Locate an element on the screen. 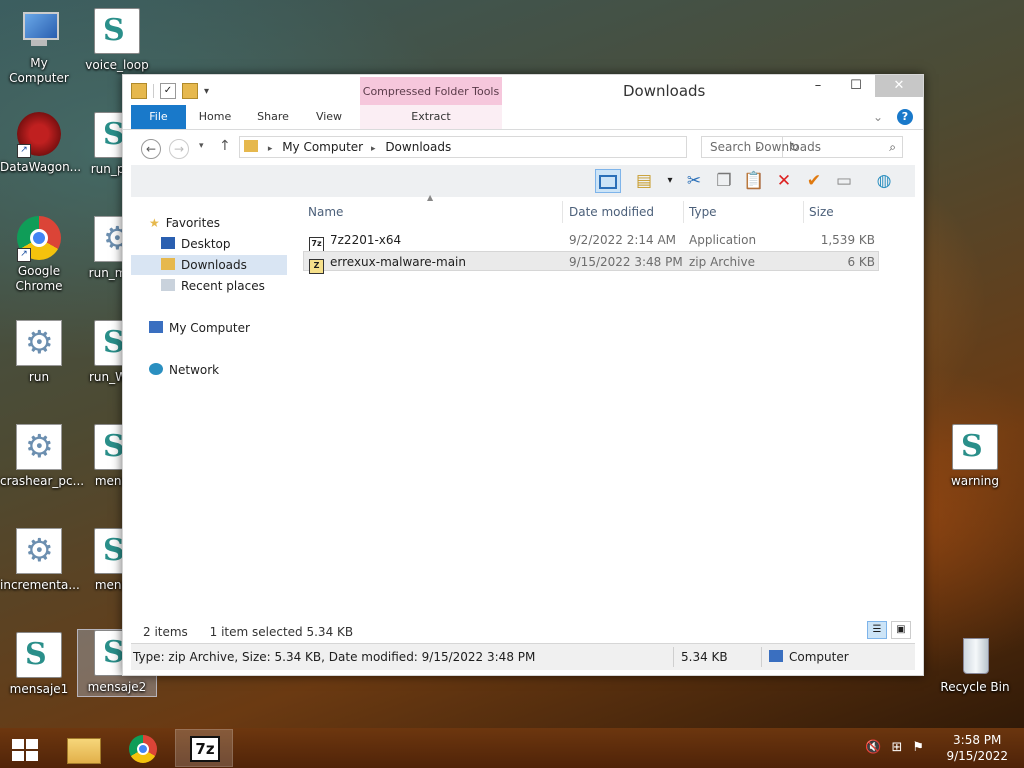 Image resolution: width=1024 pixels, height=768 pixels. desktop-icon-recycle-bin: Recycle Bin is located at coordinates (975, 663).